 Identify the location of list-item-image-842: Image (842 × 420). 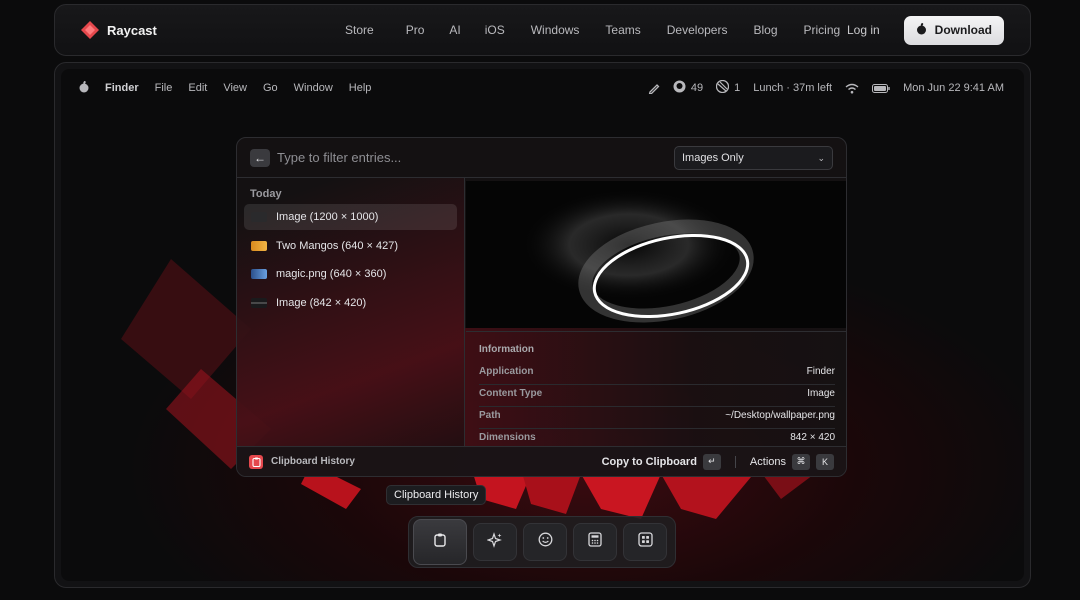
(350, 303).